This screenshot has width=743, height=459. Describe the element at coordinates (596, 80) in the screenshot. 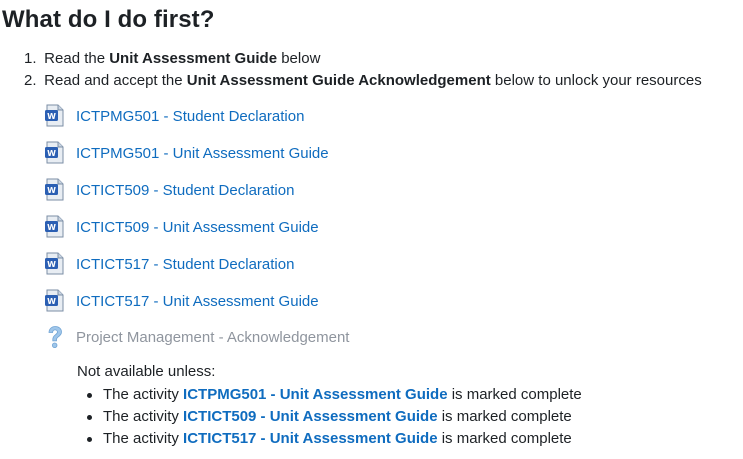

I see `step-text-post: below to unlock your resources` at that location.